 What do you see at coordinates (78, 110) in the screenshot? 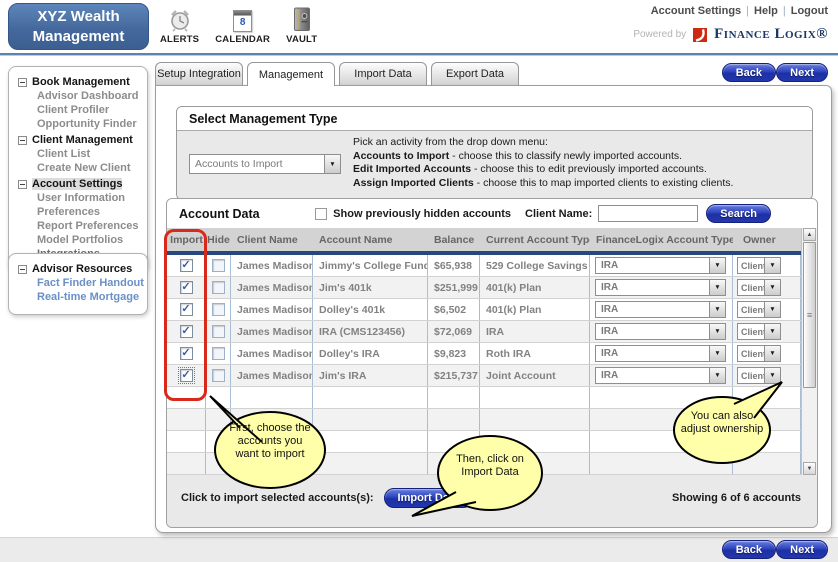
I see `sidebar-item-client-profiler: Client Profiler` at bounding box center [78, 110].